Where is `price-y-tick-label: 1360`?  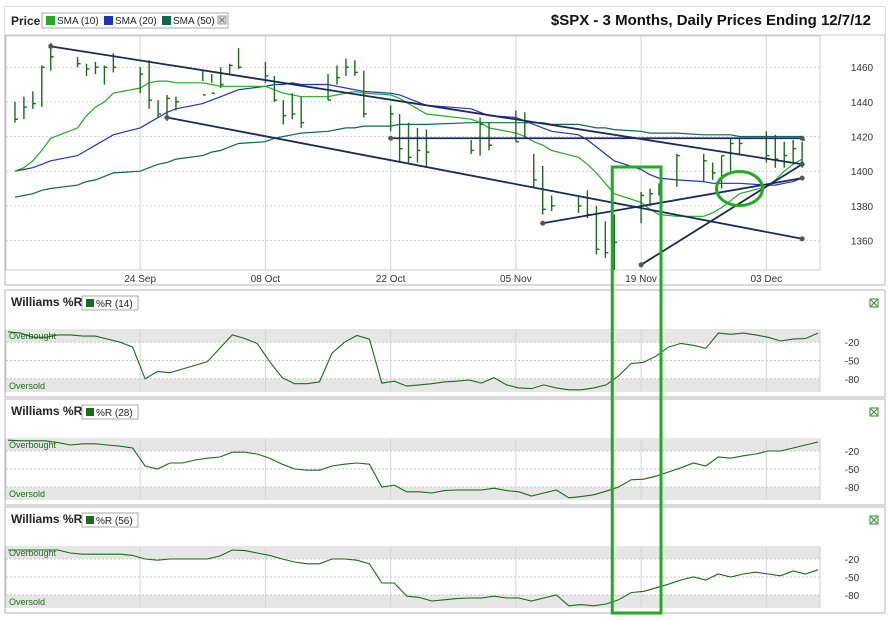 price-y-tick-label: 1360 is located at coordinates (862, 242).